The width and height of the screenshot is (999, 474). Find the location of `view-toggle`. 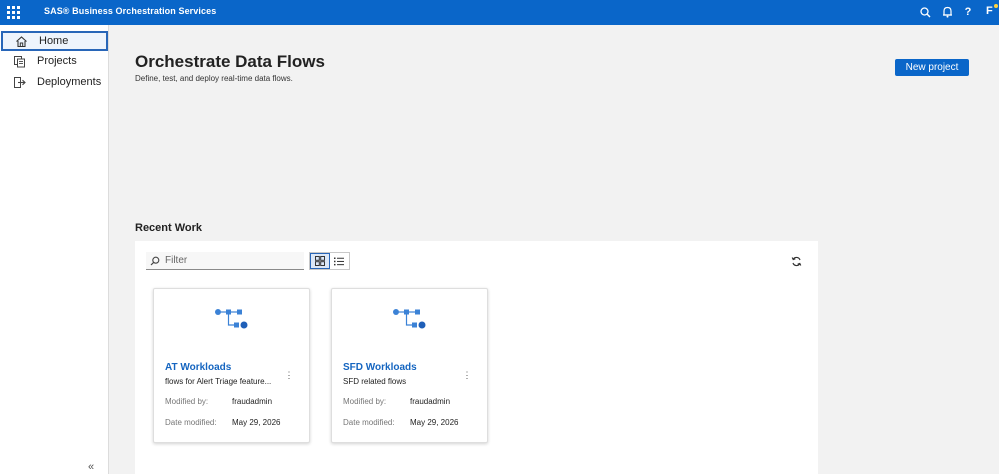

view-toggle is located at coordinates (329, 261).